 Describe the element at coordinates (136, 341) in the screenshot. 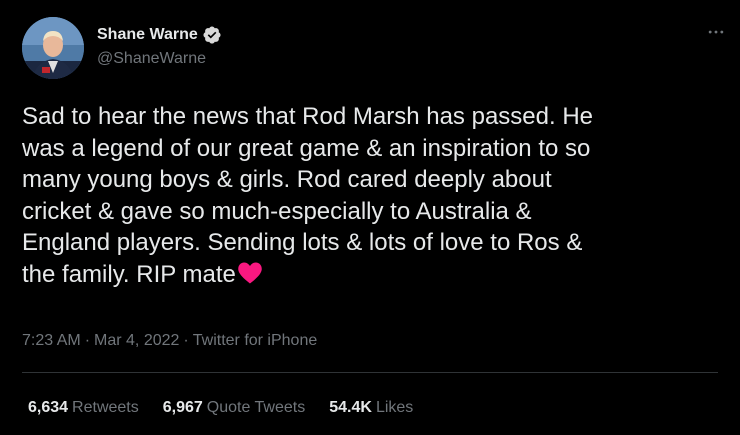

I see `tweet-timestamp-date: Mar 4, 2022` at that location.